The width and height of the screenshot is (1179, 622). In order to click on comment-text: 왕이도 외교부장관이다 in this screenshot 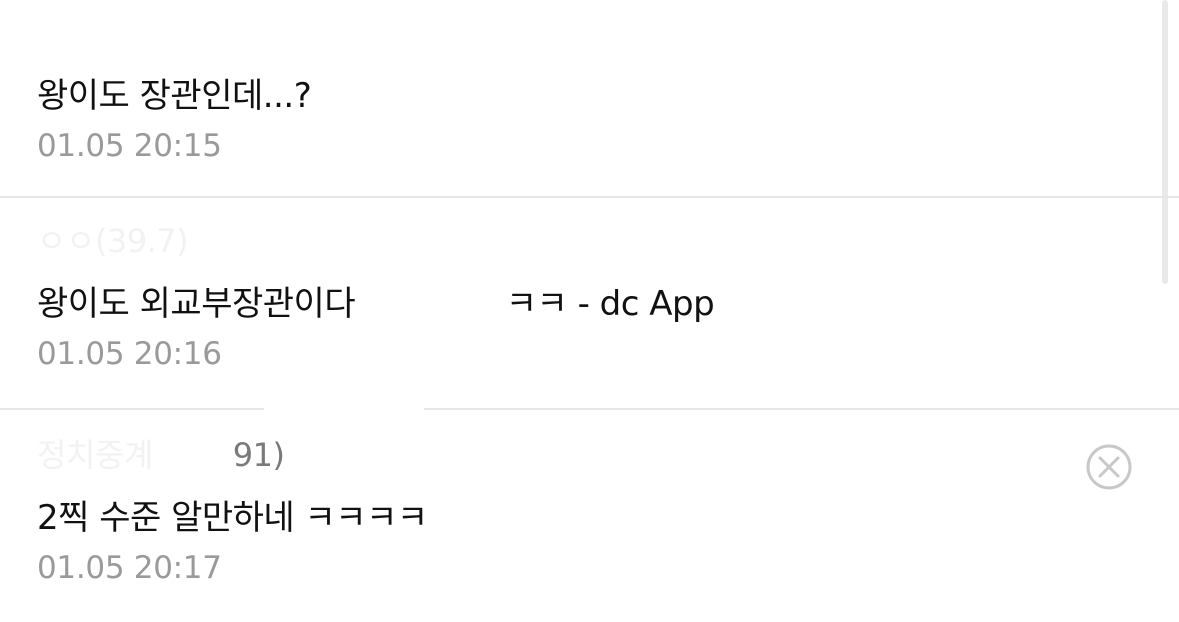, I will do `click(196, 304)`.